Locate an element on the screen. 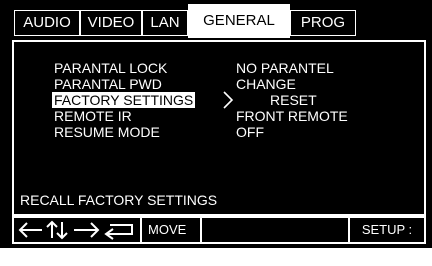  setting-value-remote-ir: FRONT REMOTE is located at coordinates (292, 116).